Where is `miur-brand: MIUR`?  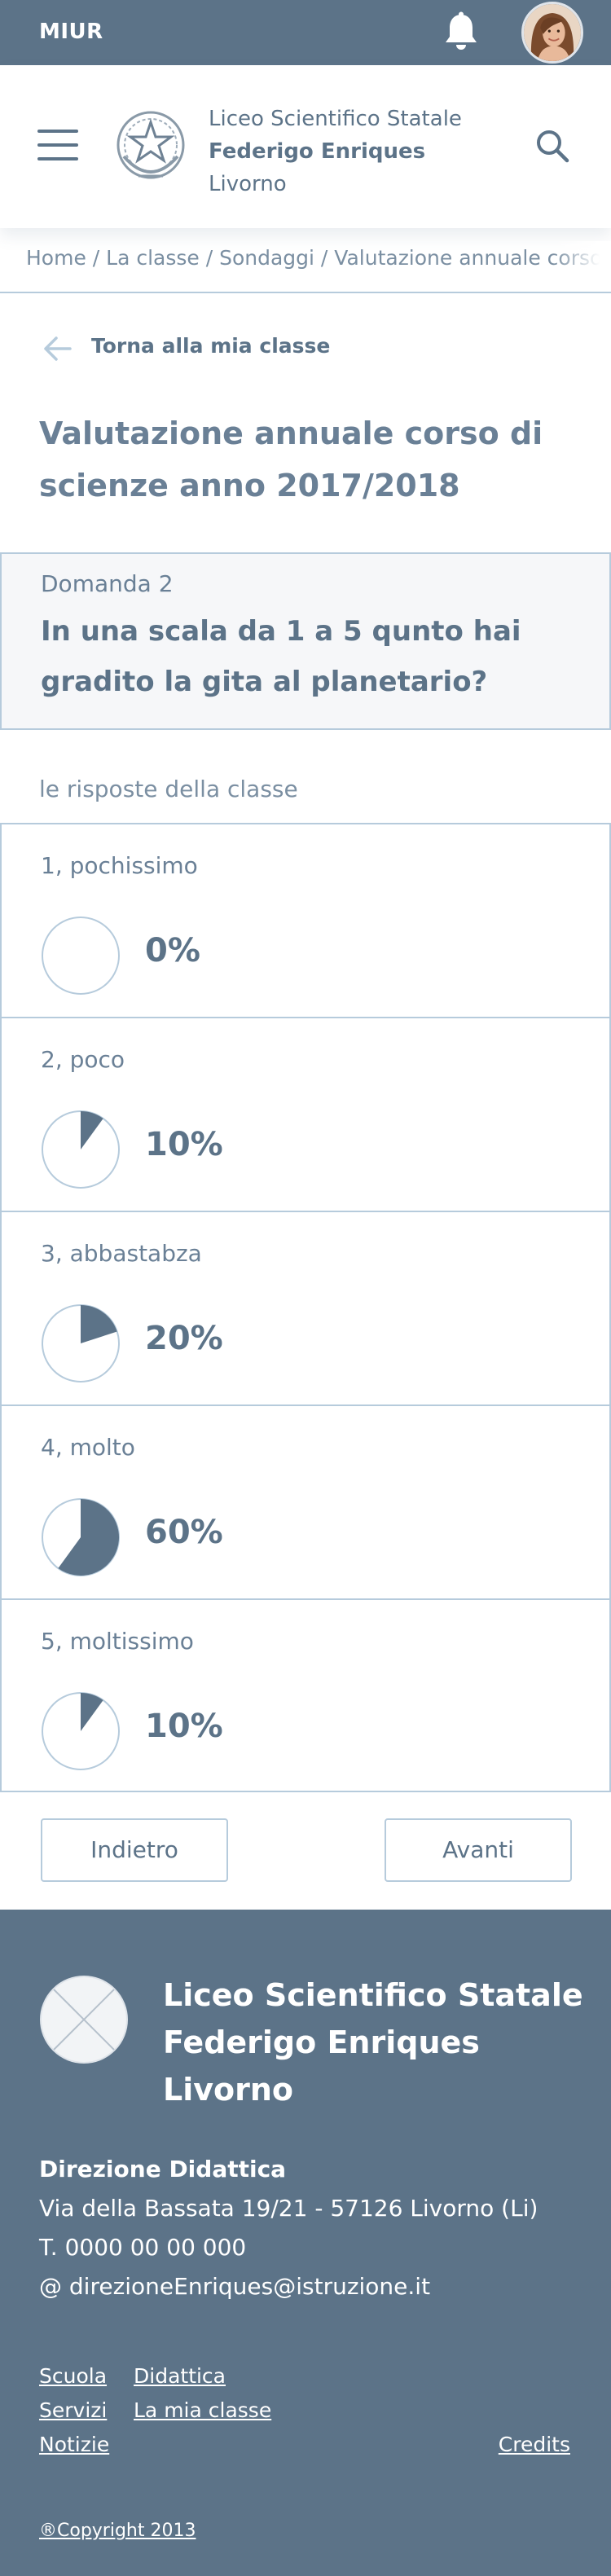 miur-brand: MIUR is located at coordinates (71, 32).